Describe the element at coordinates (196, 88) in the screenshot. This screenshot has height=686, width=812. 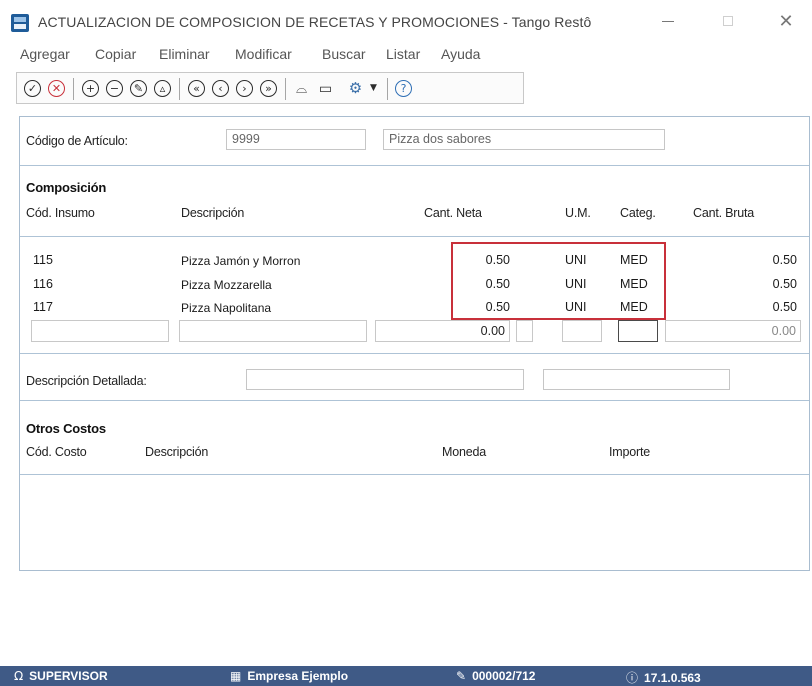
I see `first-icon: «` at that location.